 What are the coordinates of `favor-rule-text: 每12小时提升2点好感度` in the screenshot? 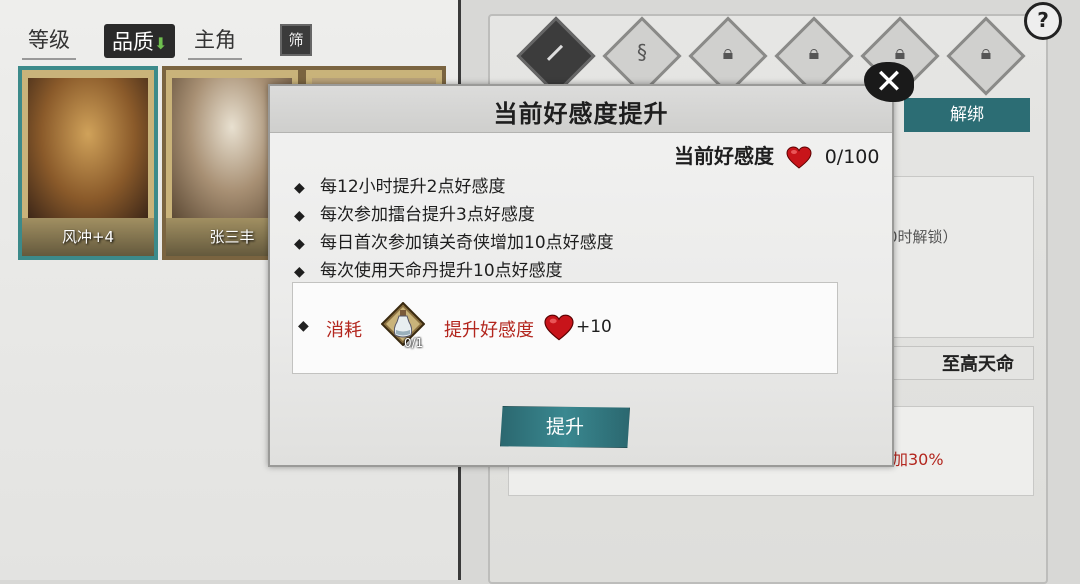 It's located at (413, 187).